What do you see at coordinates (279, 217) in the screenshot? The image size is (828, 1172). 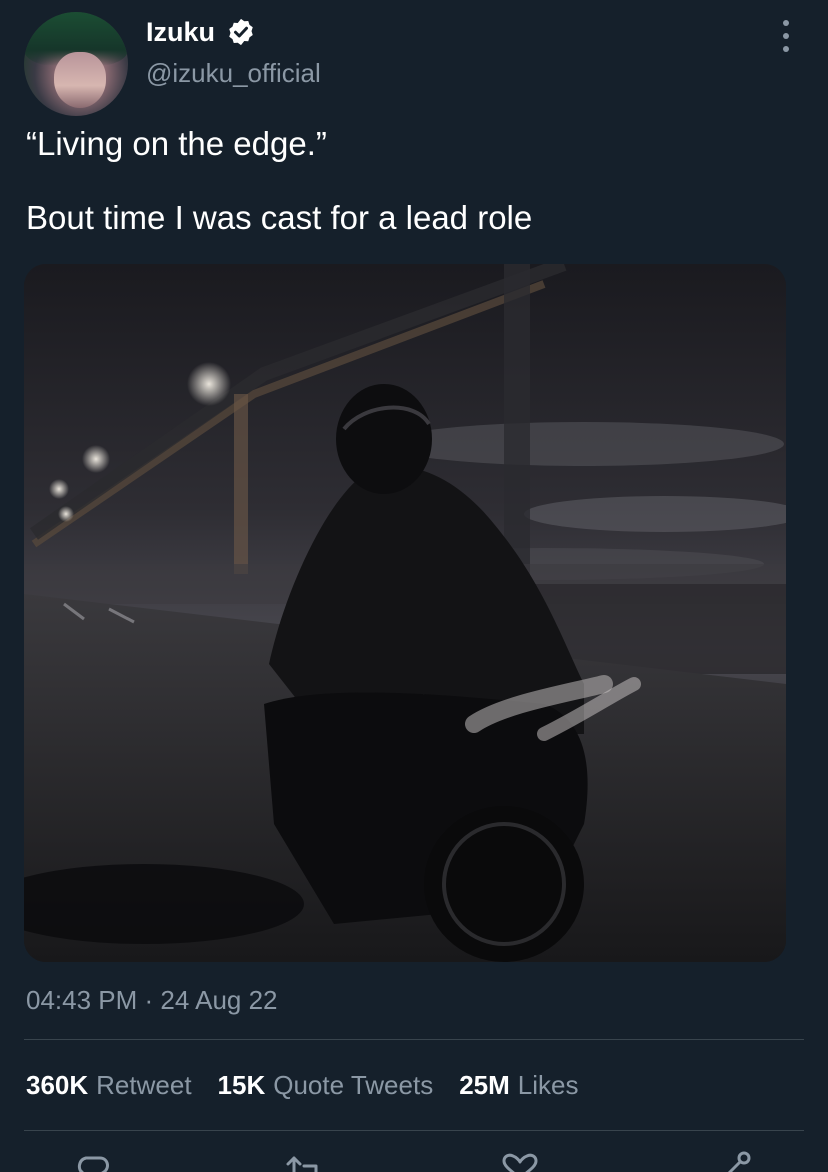 I see `tweet-text-line: Bout time I was cast for a lead role` at bounding box center [279, 217].